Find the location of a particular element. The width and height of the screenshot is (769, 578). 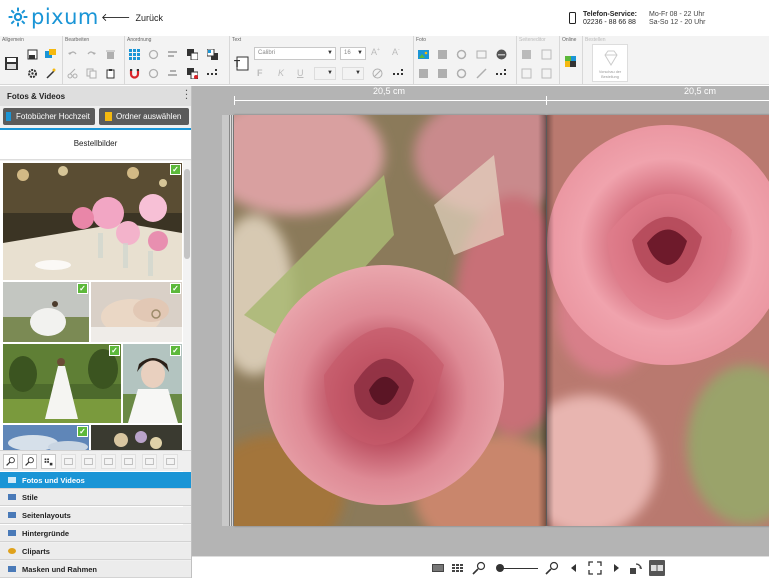

back-button: 🡐 Zurück is located at coordinates (132, 17).